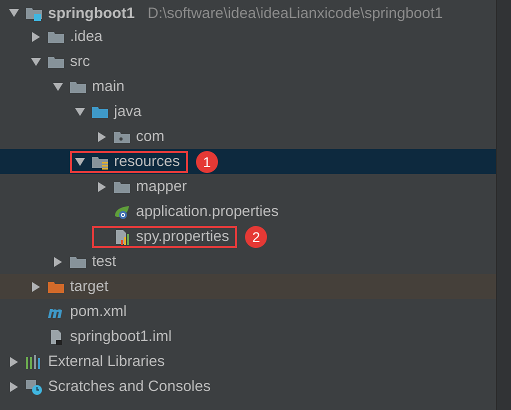  I want to click on tree-row: pom.xml, so click(248, 311).